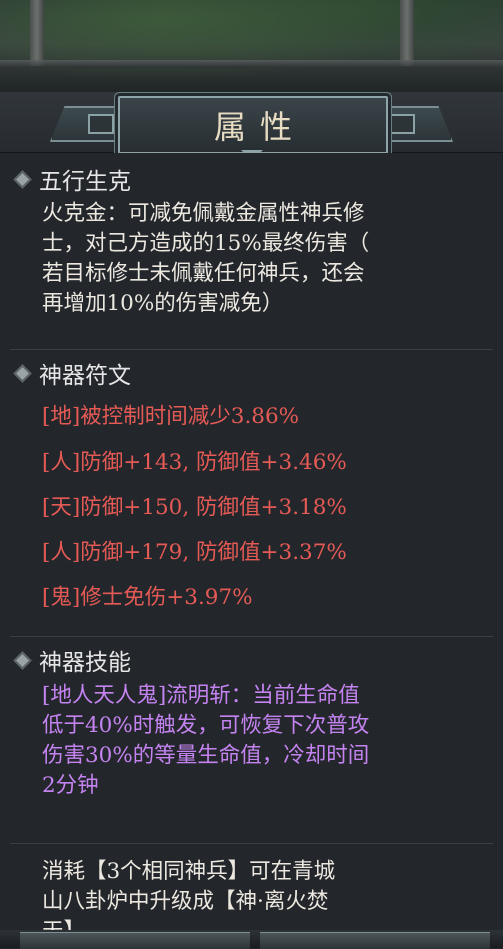  What do you see at coordinates (163, 303) in the screenshot?
I see `wuxing-line: 再增加10%的伤害减免）` at bounding box center [163, 303].